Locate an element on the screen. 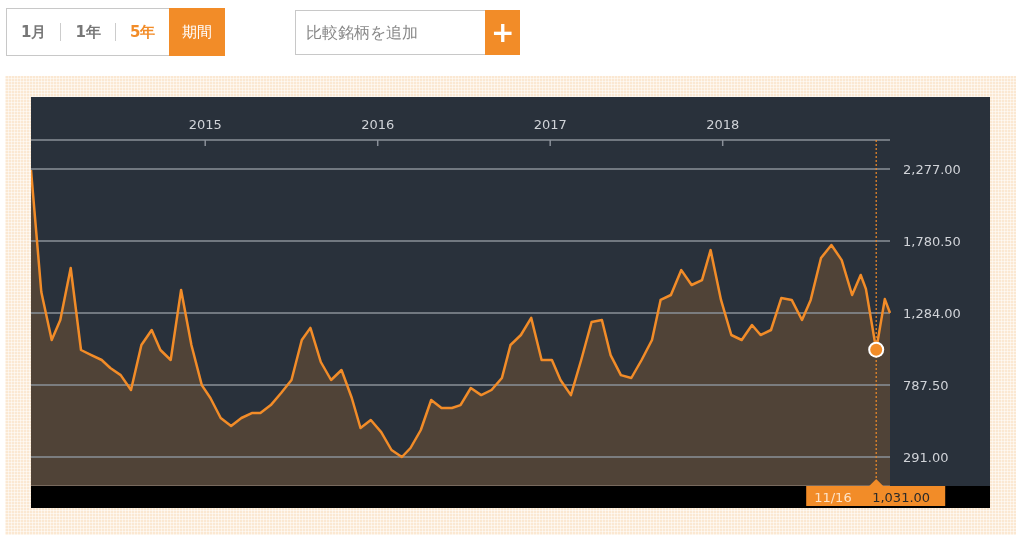 This screenshot has height=541, width=1024. axis-label: 2016 is located at coordinates (378, 124).